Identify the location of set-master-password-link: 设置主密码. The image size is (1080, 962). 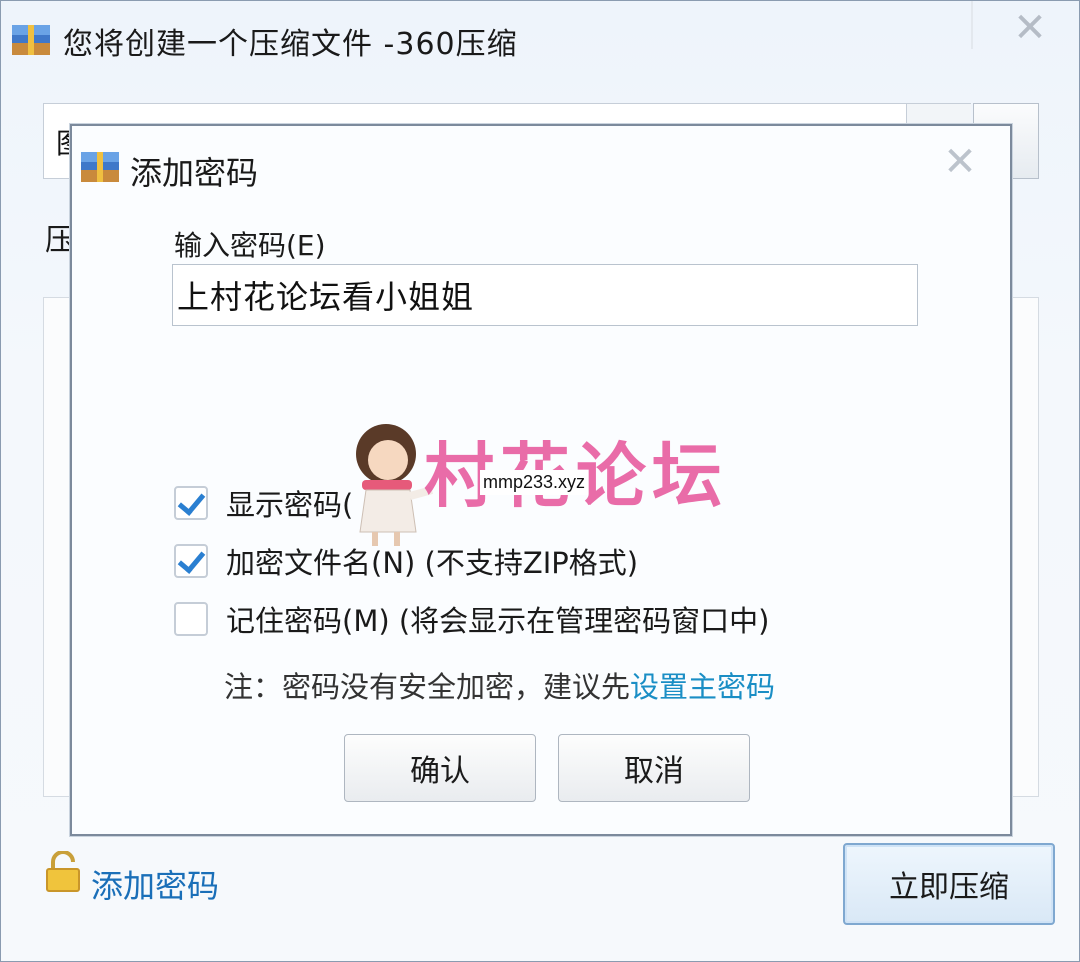
(702, 687).